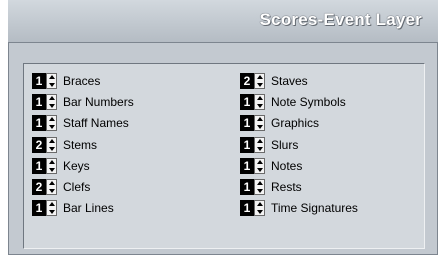 The image size is (442, 260). Describe the element at coordinates (83, 208) in the screenshot. I see `layer-row-bar-lines: 1 Bar Lines` at that location.